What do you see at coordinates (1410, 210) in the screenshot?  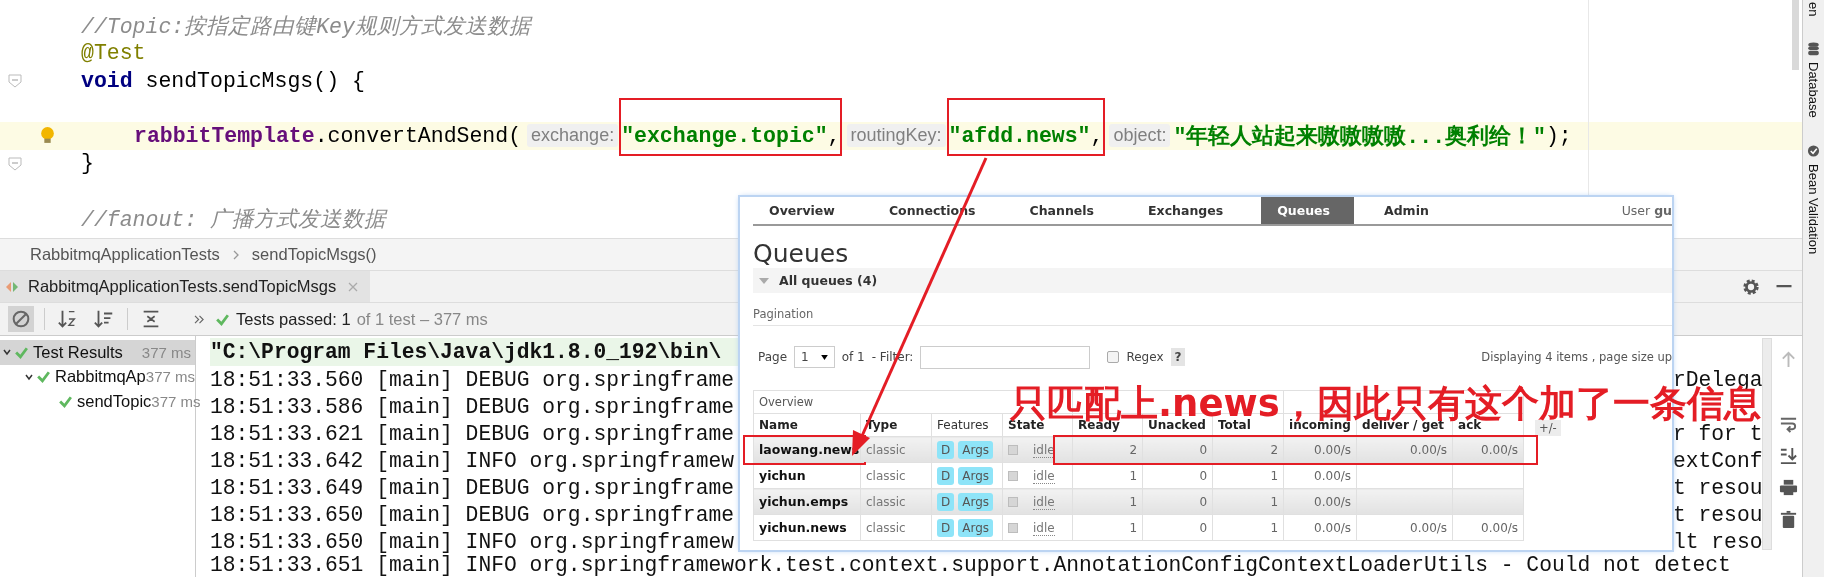 I see `nav-tab: Admin` at bounding box center [1410, 210].